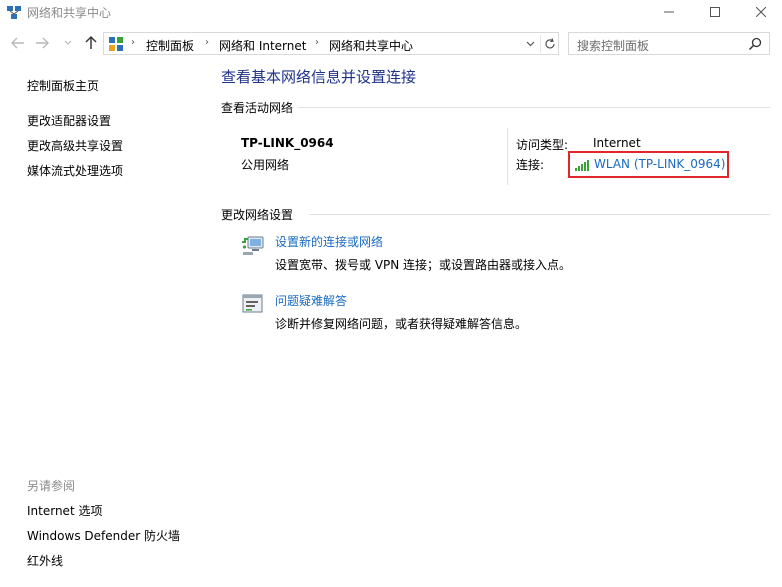 The image size is (782, 587). I want to click on address-bar: › 控制面板 › 网络和 Internet › 网络和共享中心, so click(331, 43).